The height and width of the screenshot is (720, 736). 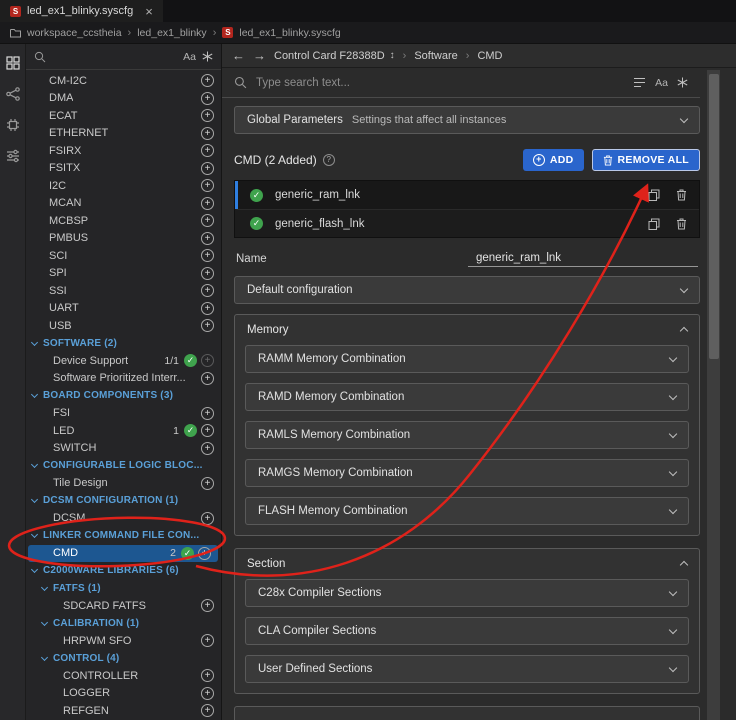 I want to click on flash-memory-combination-row: FLASH Memory Combination, so click(x=467, y=511).